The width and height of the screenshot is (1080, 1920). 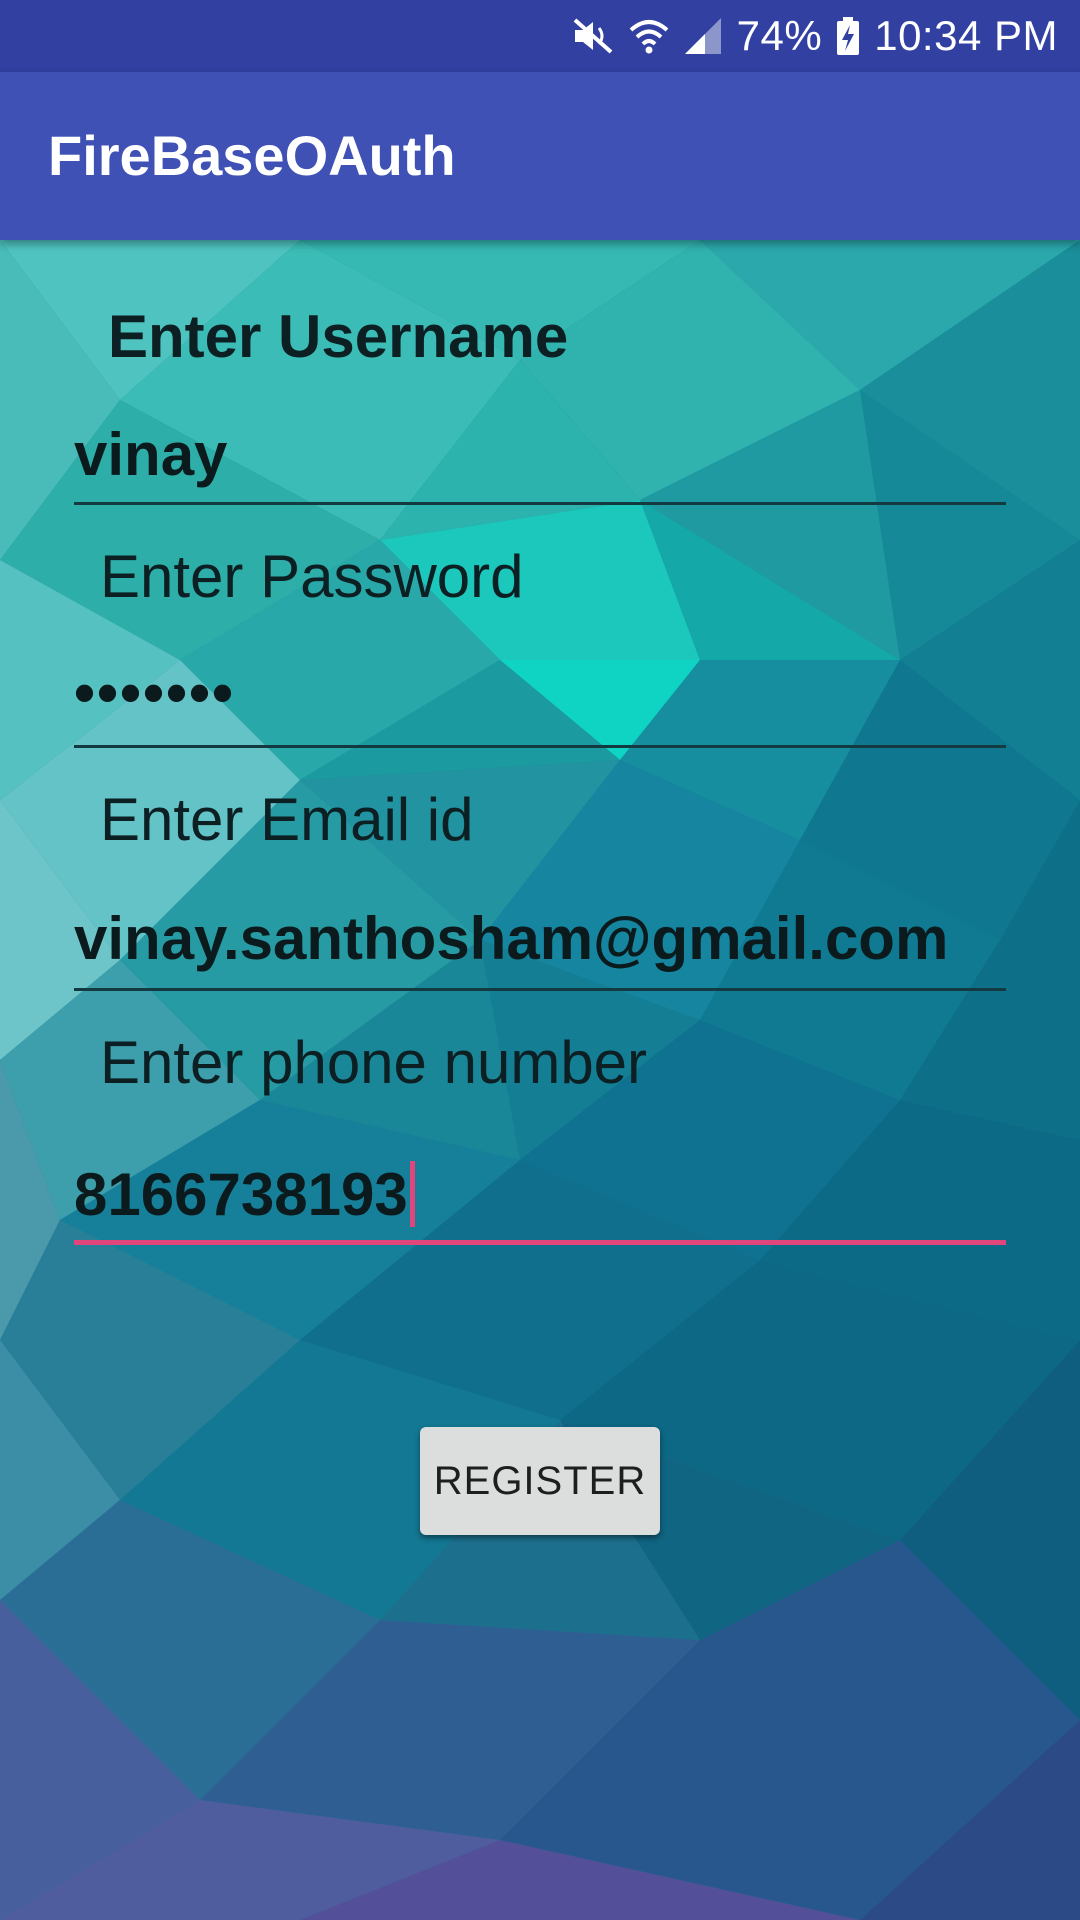 I want to click on app-bar: FireBaseOAuth, so click(x=540, y=156).